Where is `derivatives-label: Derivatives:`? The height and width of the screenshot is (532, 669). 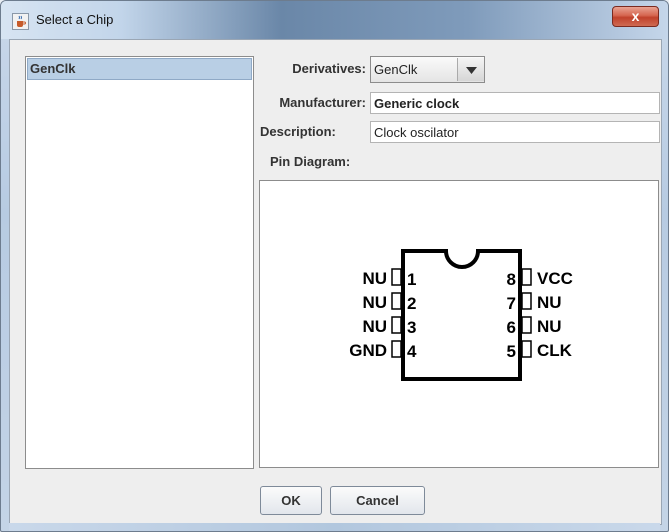 derivatives-label: Derivatives: is located at coordinates (329, 68).